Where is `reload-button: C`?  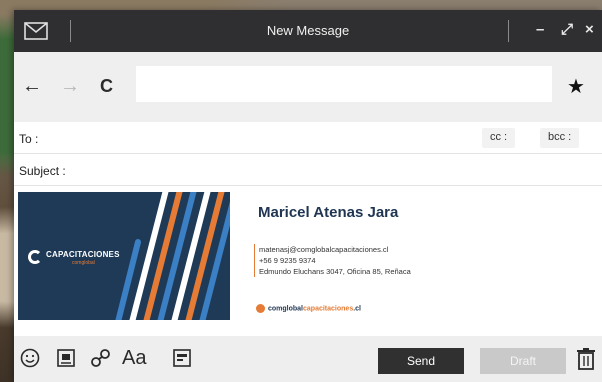
reload-button: C is located at coordinates (106, 86).